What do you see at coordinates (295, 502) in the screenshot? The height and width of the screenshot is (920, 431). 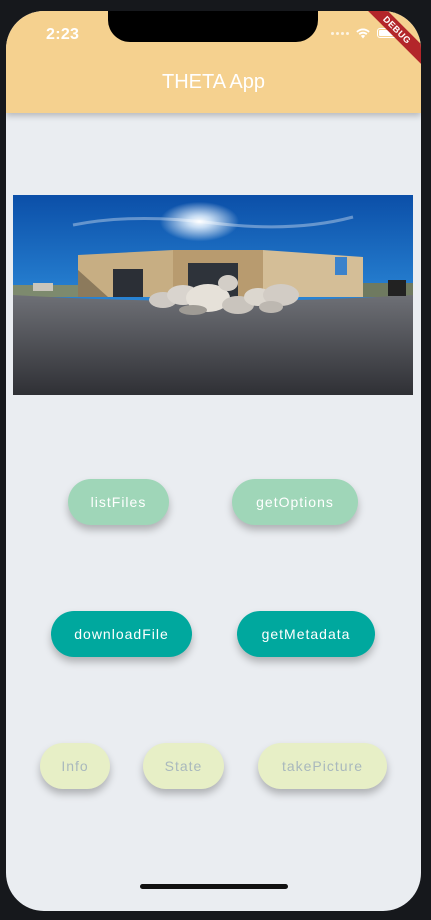 I see `get-options-button: getOptions` at bounding box center [295, 502].